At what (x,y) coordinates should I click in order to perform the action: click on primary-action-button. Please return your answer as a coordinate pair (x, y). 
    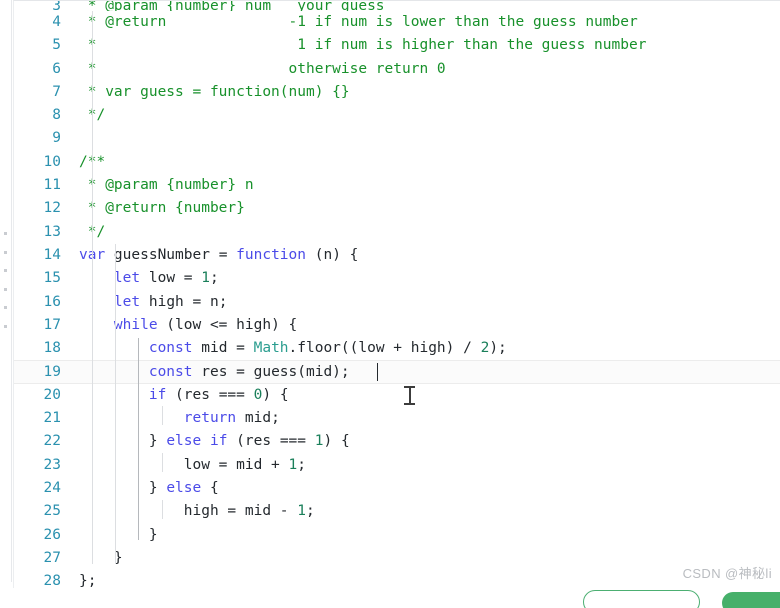
    Looking at the image, I should click on (751, 600).